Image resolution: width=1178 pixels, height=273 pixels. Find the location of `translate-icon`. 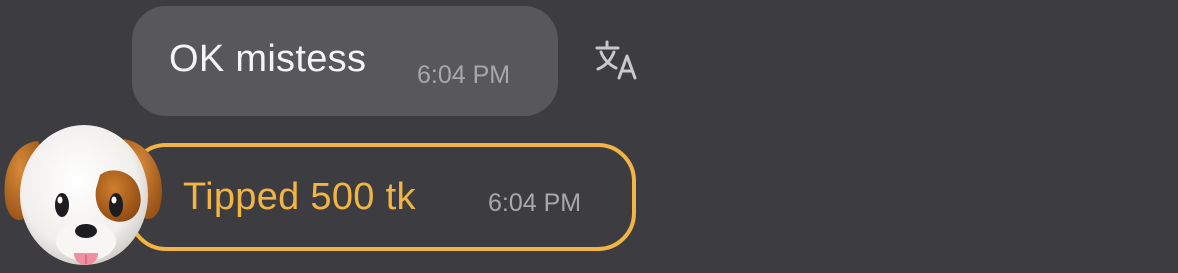

translate-icon is located at coordinates (616, 60).